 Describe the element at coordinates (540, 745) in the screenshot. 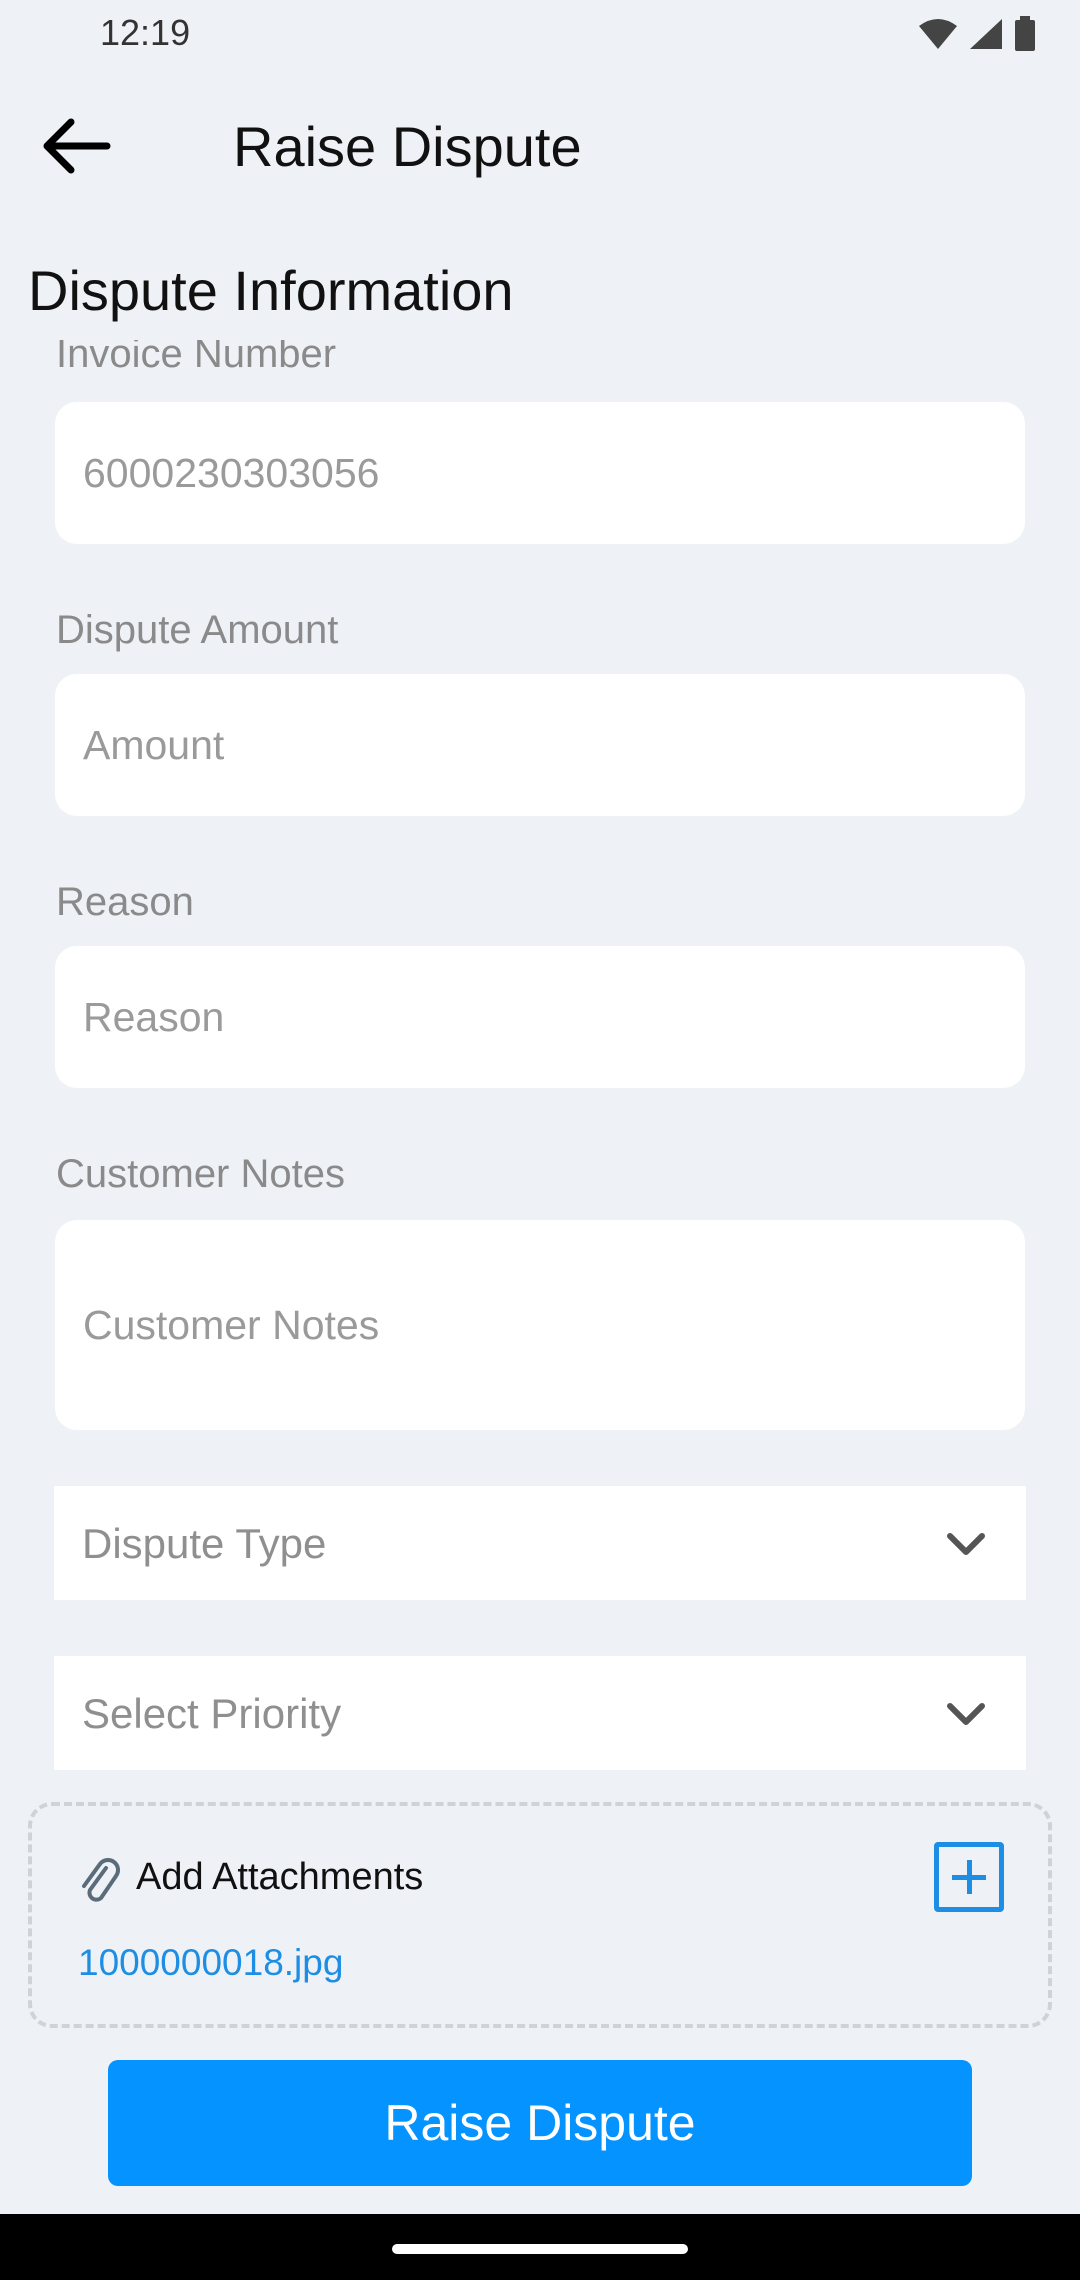

I see `dispute-amount-field: Amount` at that location.